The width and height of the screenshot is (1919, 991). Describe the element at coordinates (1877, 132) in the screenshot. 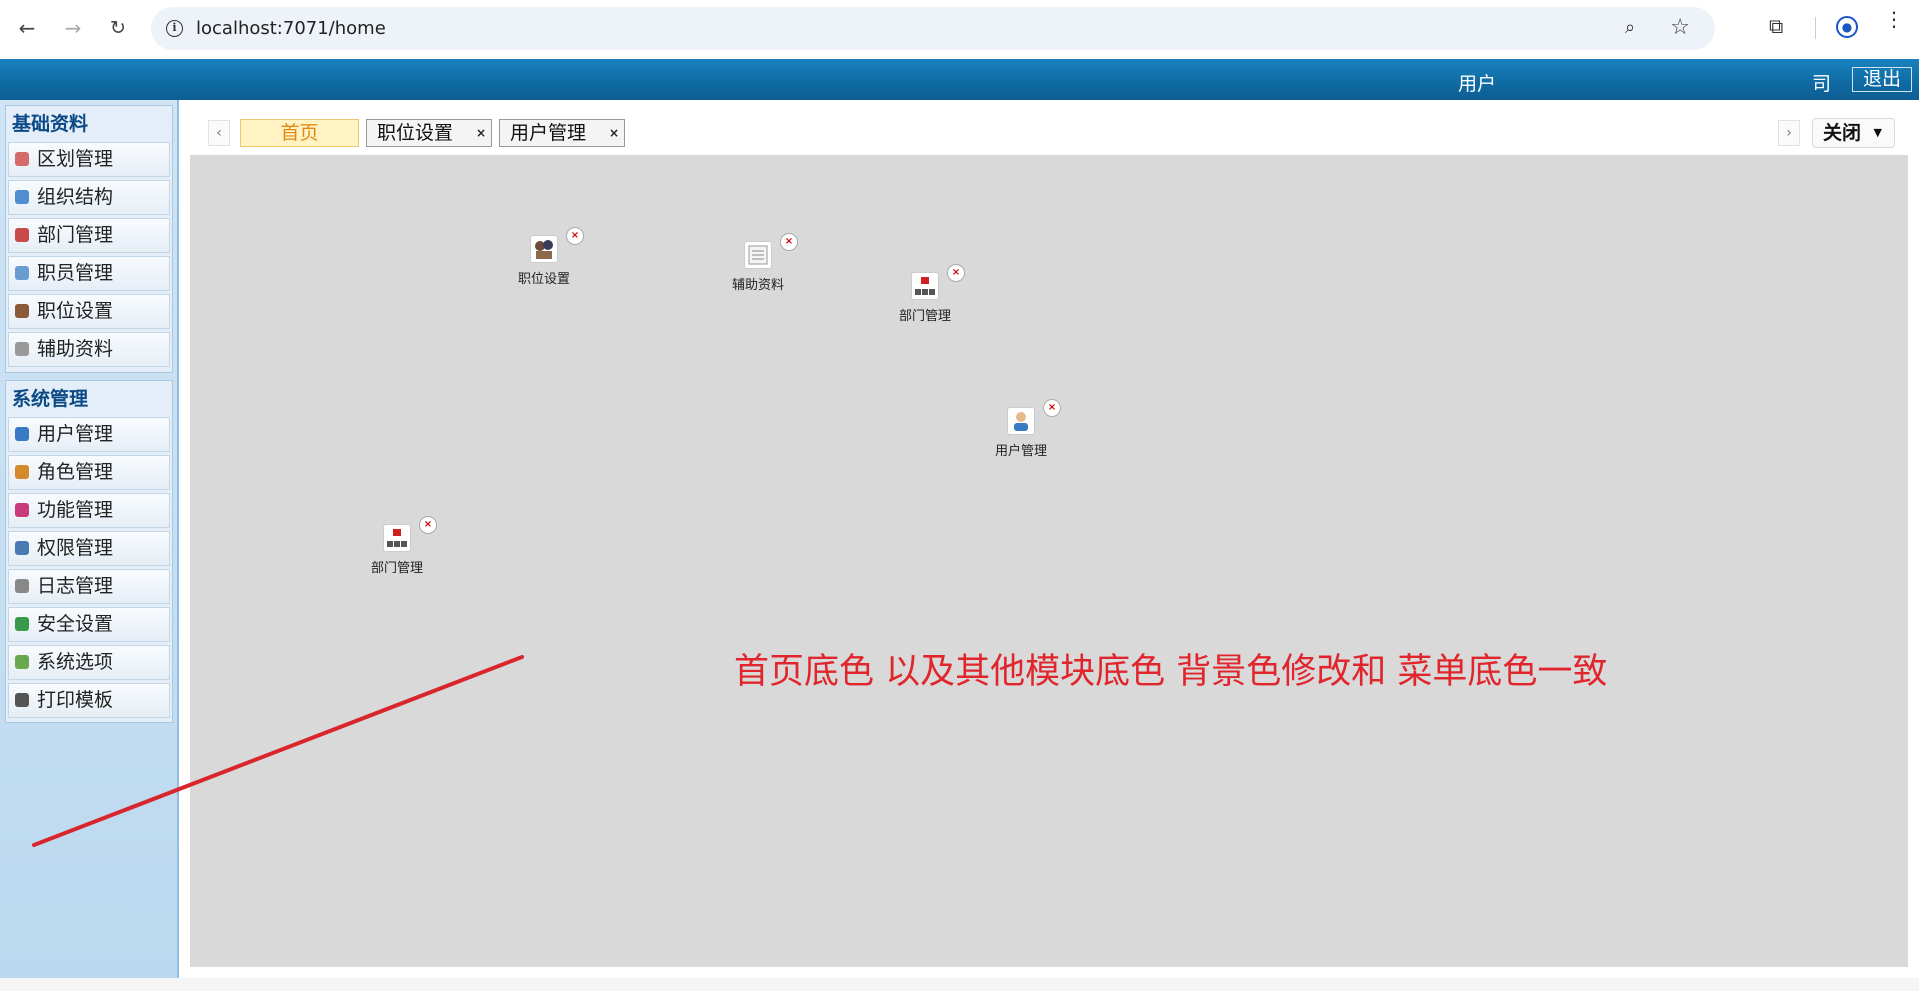

I see `chevron-down-icon: ▼` at that location.